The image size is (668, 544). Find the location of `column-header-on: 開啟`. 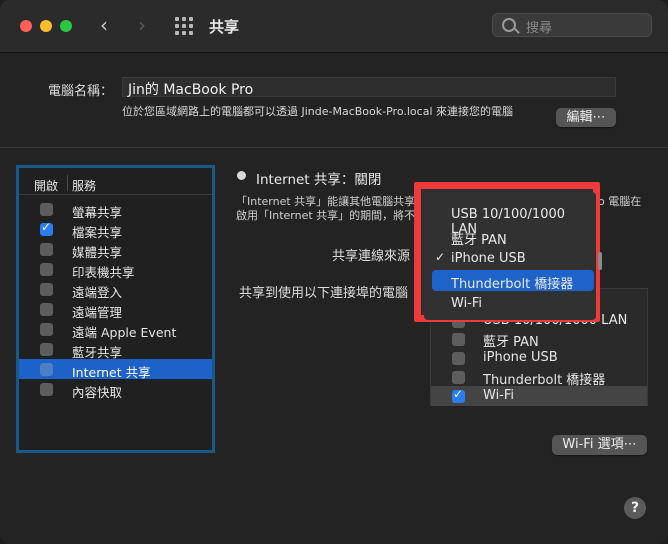

column-header-on: 開啟 is located at coordinates (46, 185).